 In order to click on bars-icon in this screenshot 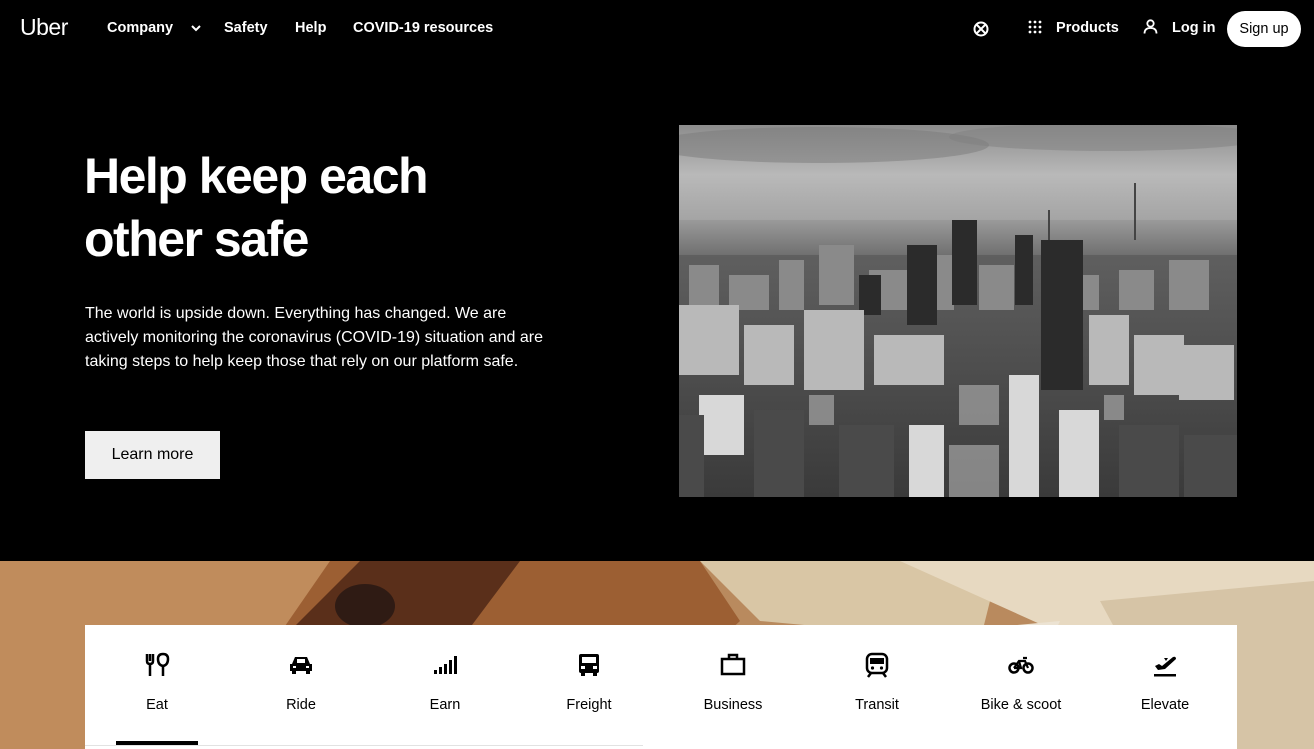, I will do `click(445, 665)`.